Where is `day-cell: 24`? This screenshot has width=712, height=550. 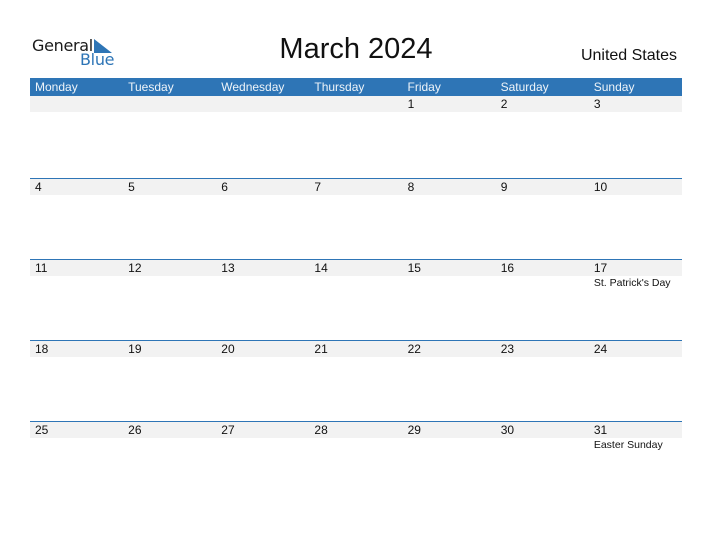 day-cell: 24 is located at coordinates (635, 381).